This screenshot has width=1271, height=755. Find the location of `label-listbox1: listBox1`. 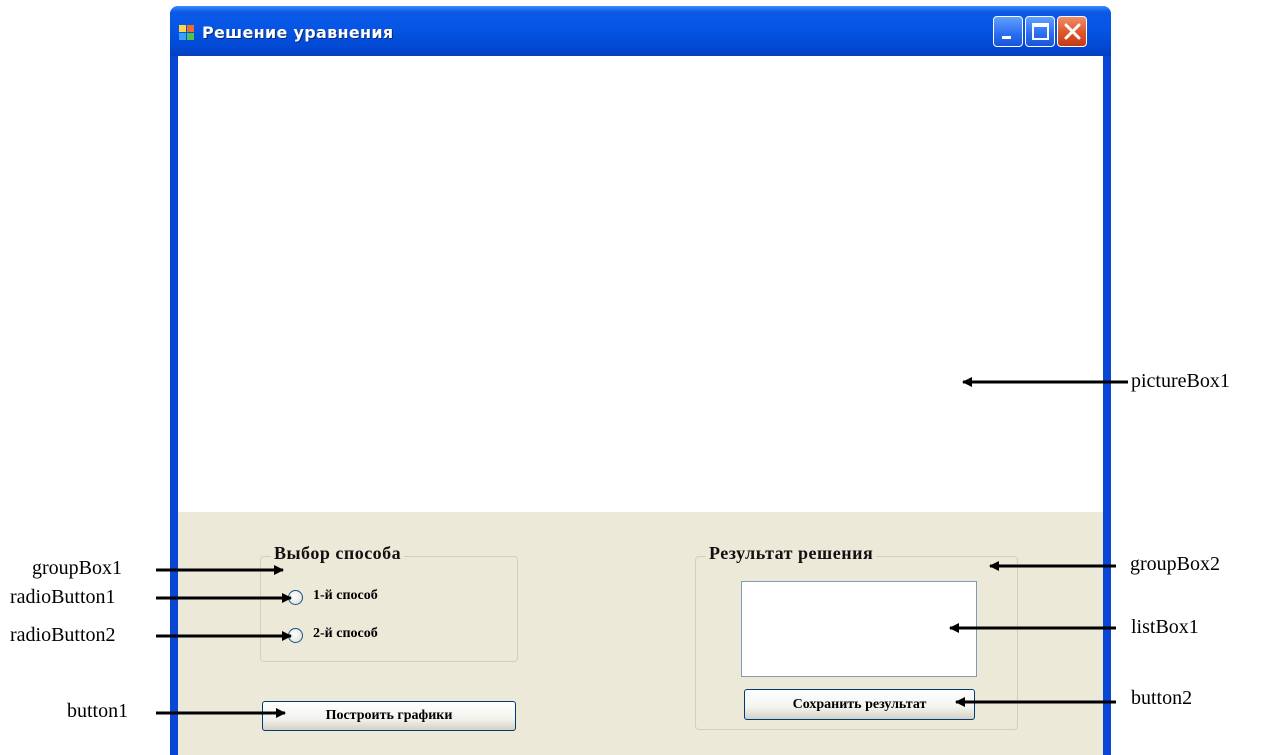

label-listbox1: listBox1 is located at coordinates (1165, 627).